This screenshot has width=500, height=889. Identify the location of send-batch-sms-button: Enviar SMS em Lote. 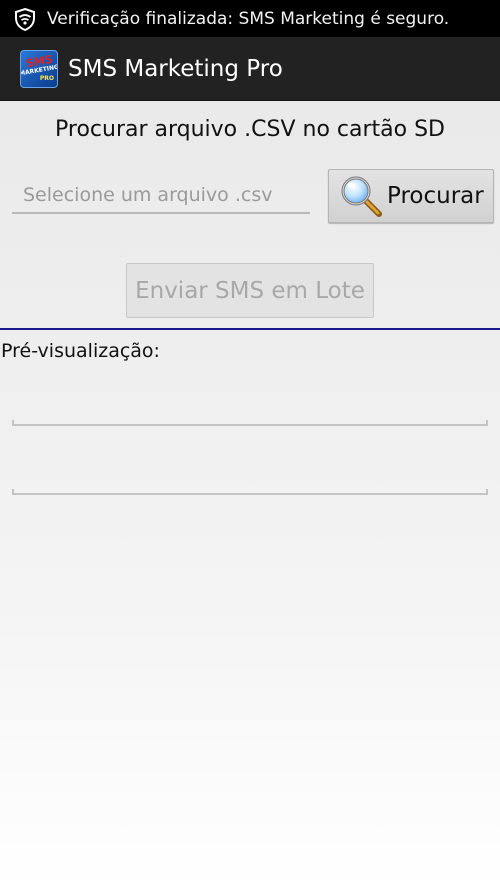
(250, 290).